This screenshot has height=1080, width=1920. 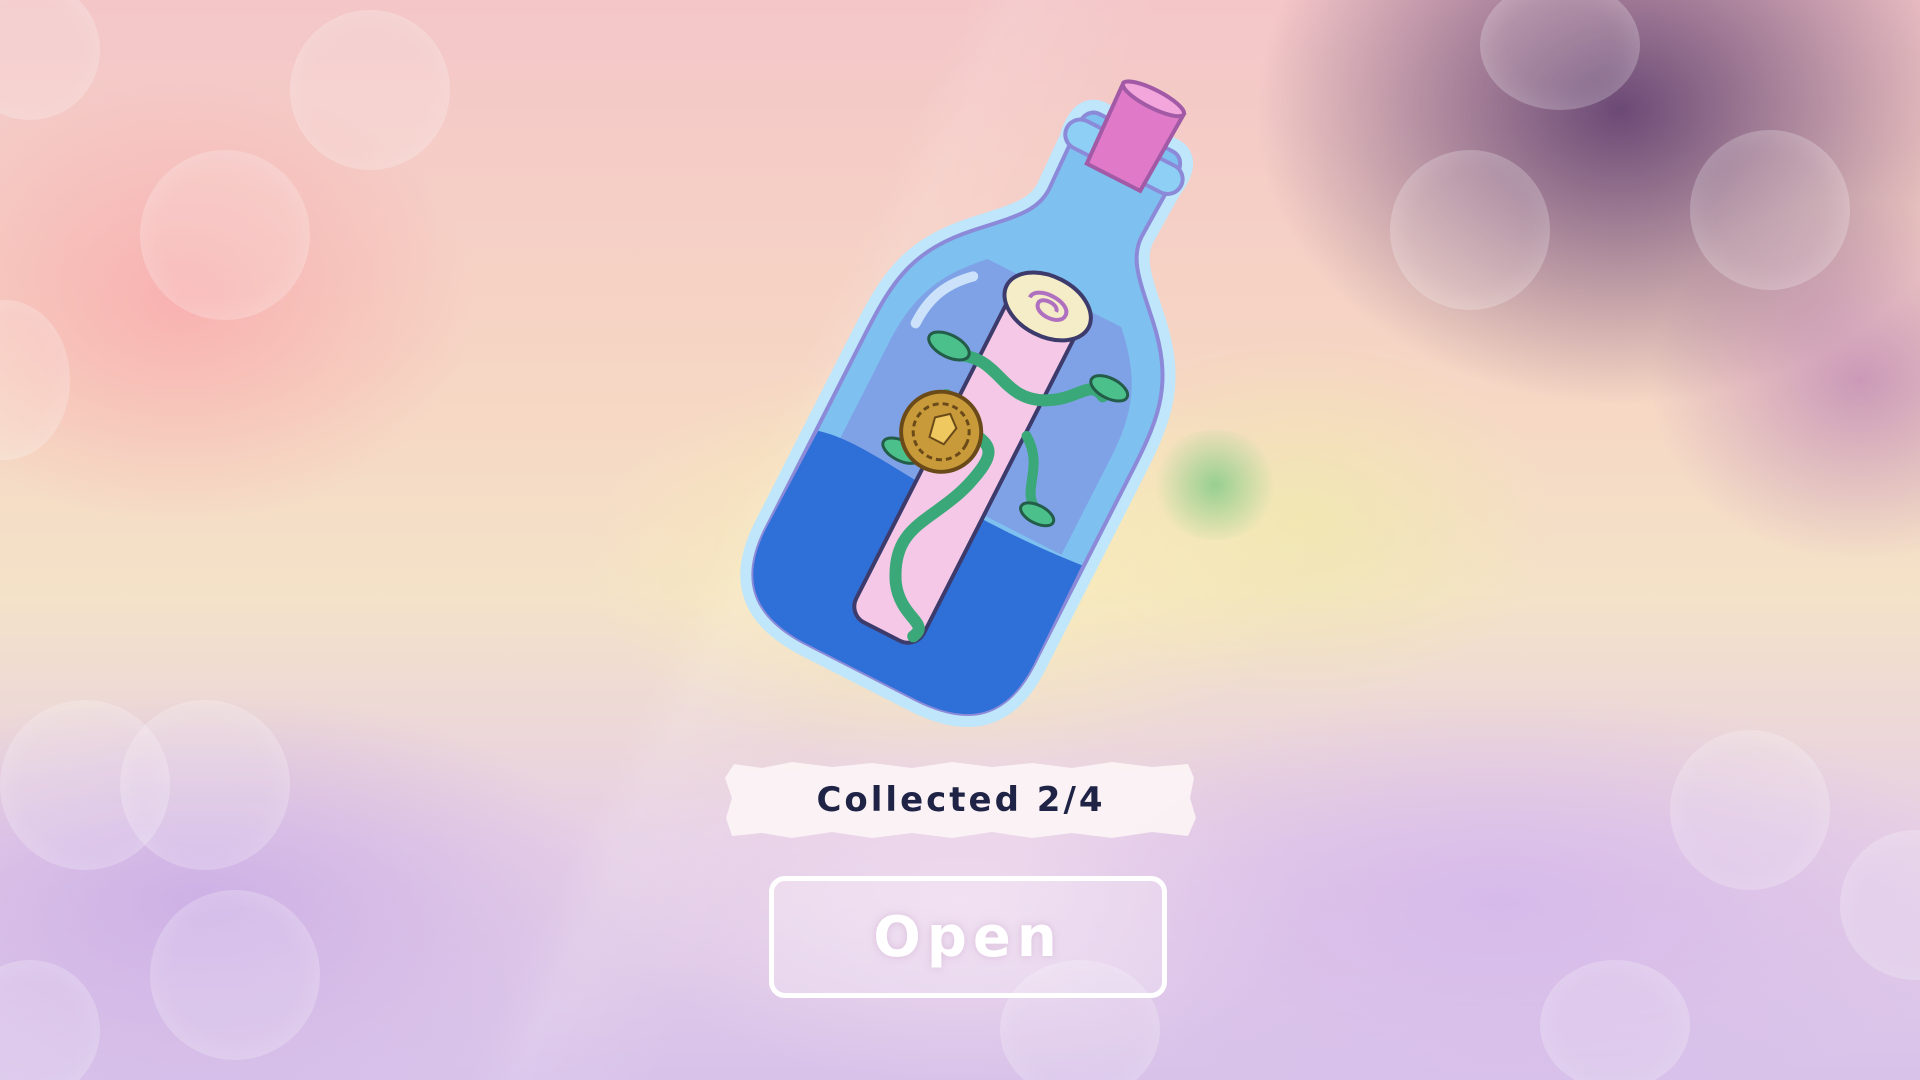 I want to click on collected-count-label: Collected 2/4, so click(x=961, y=800).